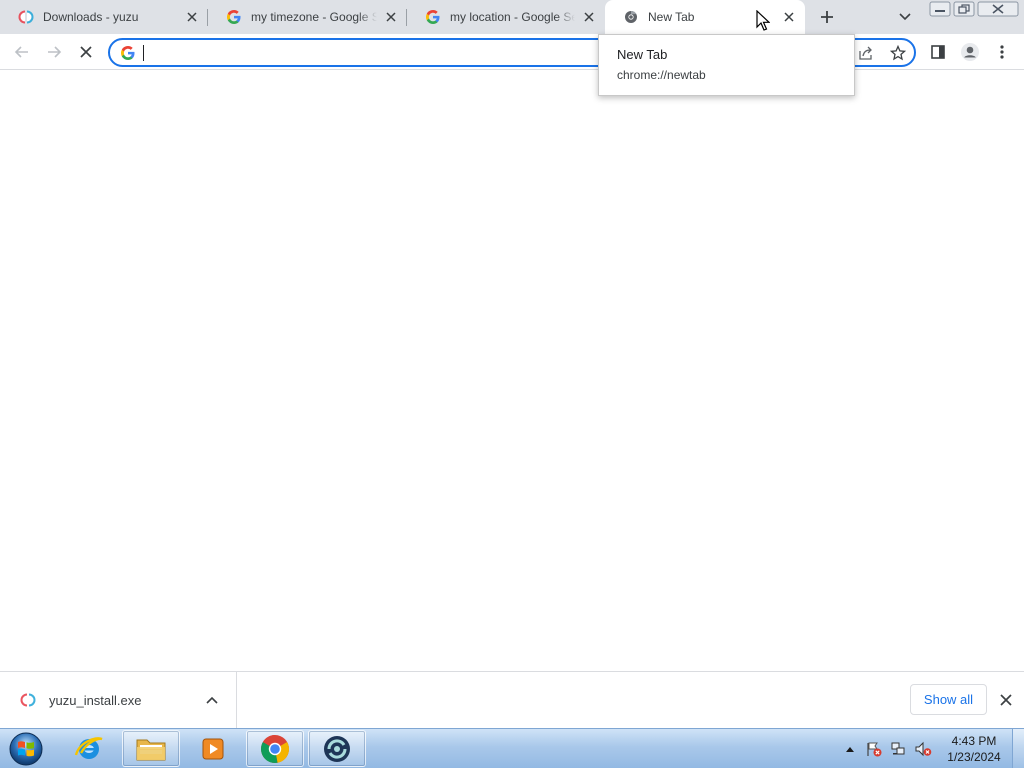 Image resolution: width=1024 pixels, height=768 pixels. I want to click on tray-volume, so click(923, 748).